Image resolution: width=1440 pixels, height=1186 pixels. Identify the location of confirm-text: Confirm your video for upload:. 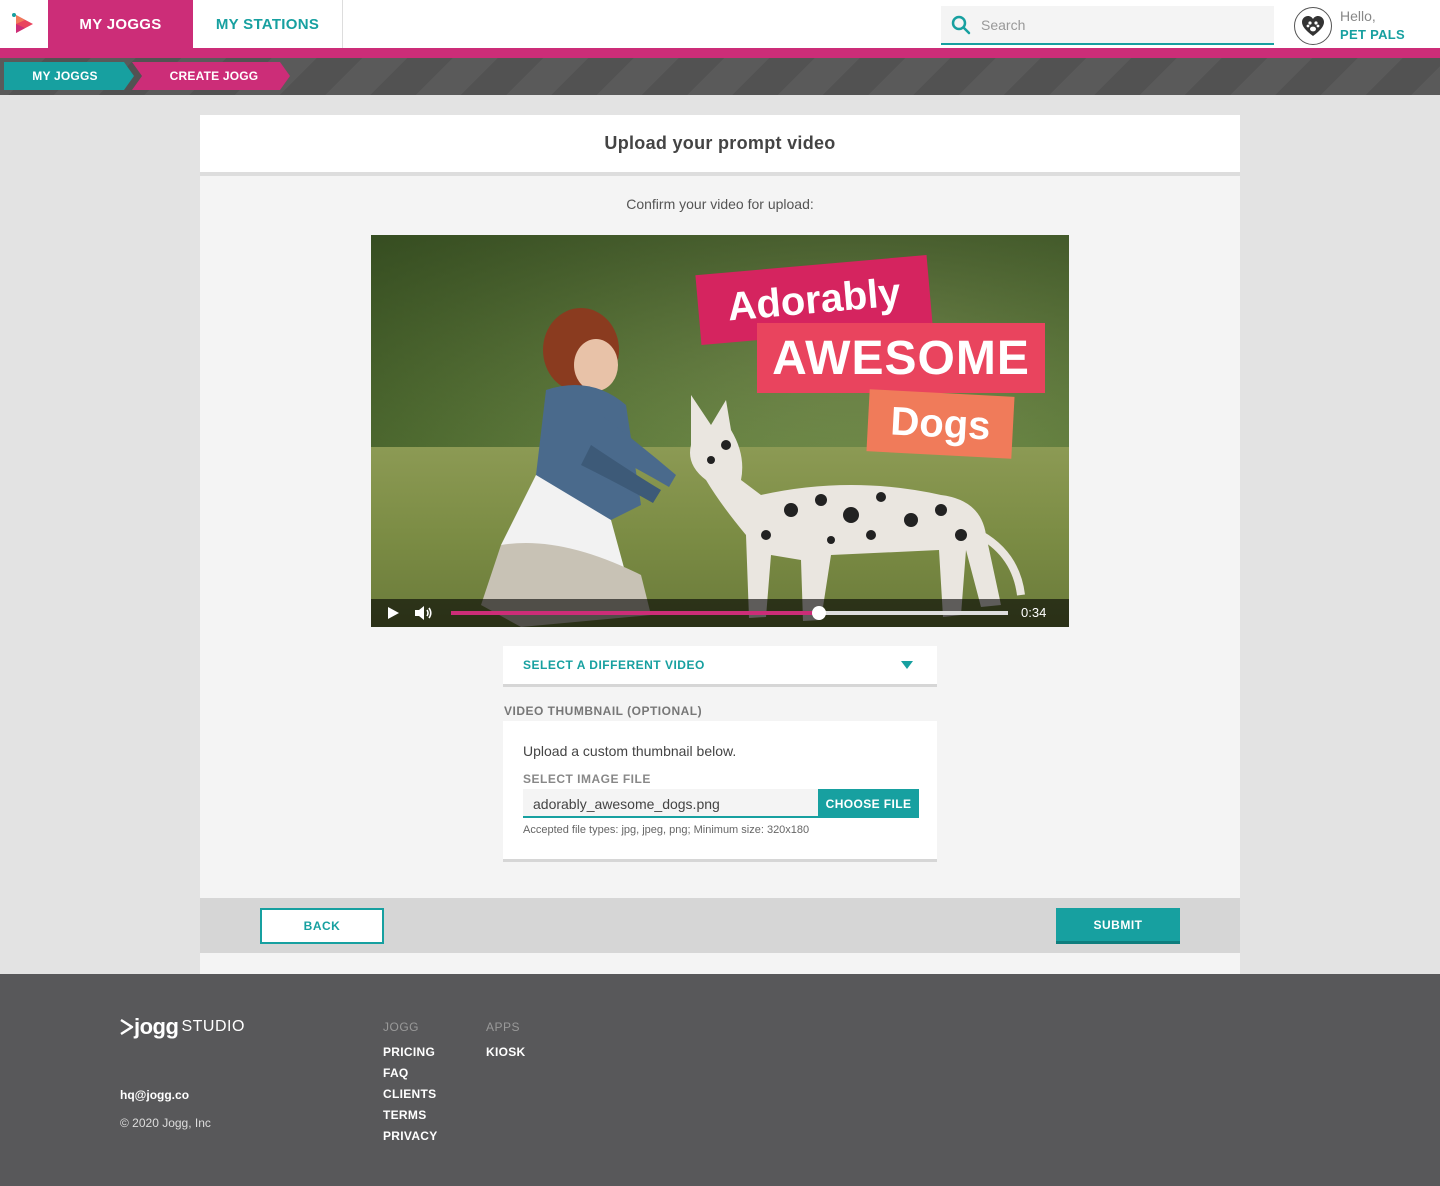
(720, 204).